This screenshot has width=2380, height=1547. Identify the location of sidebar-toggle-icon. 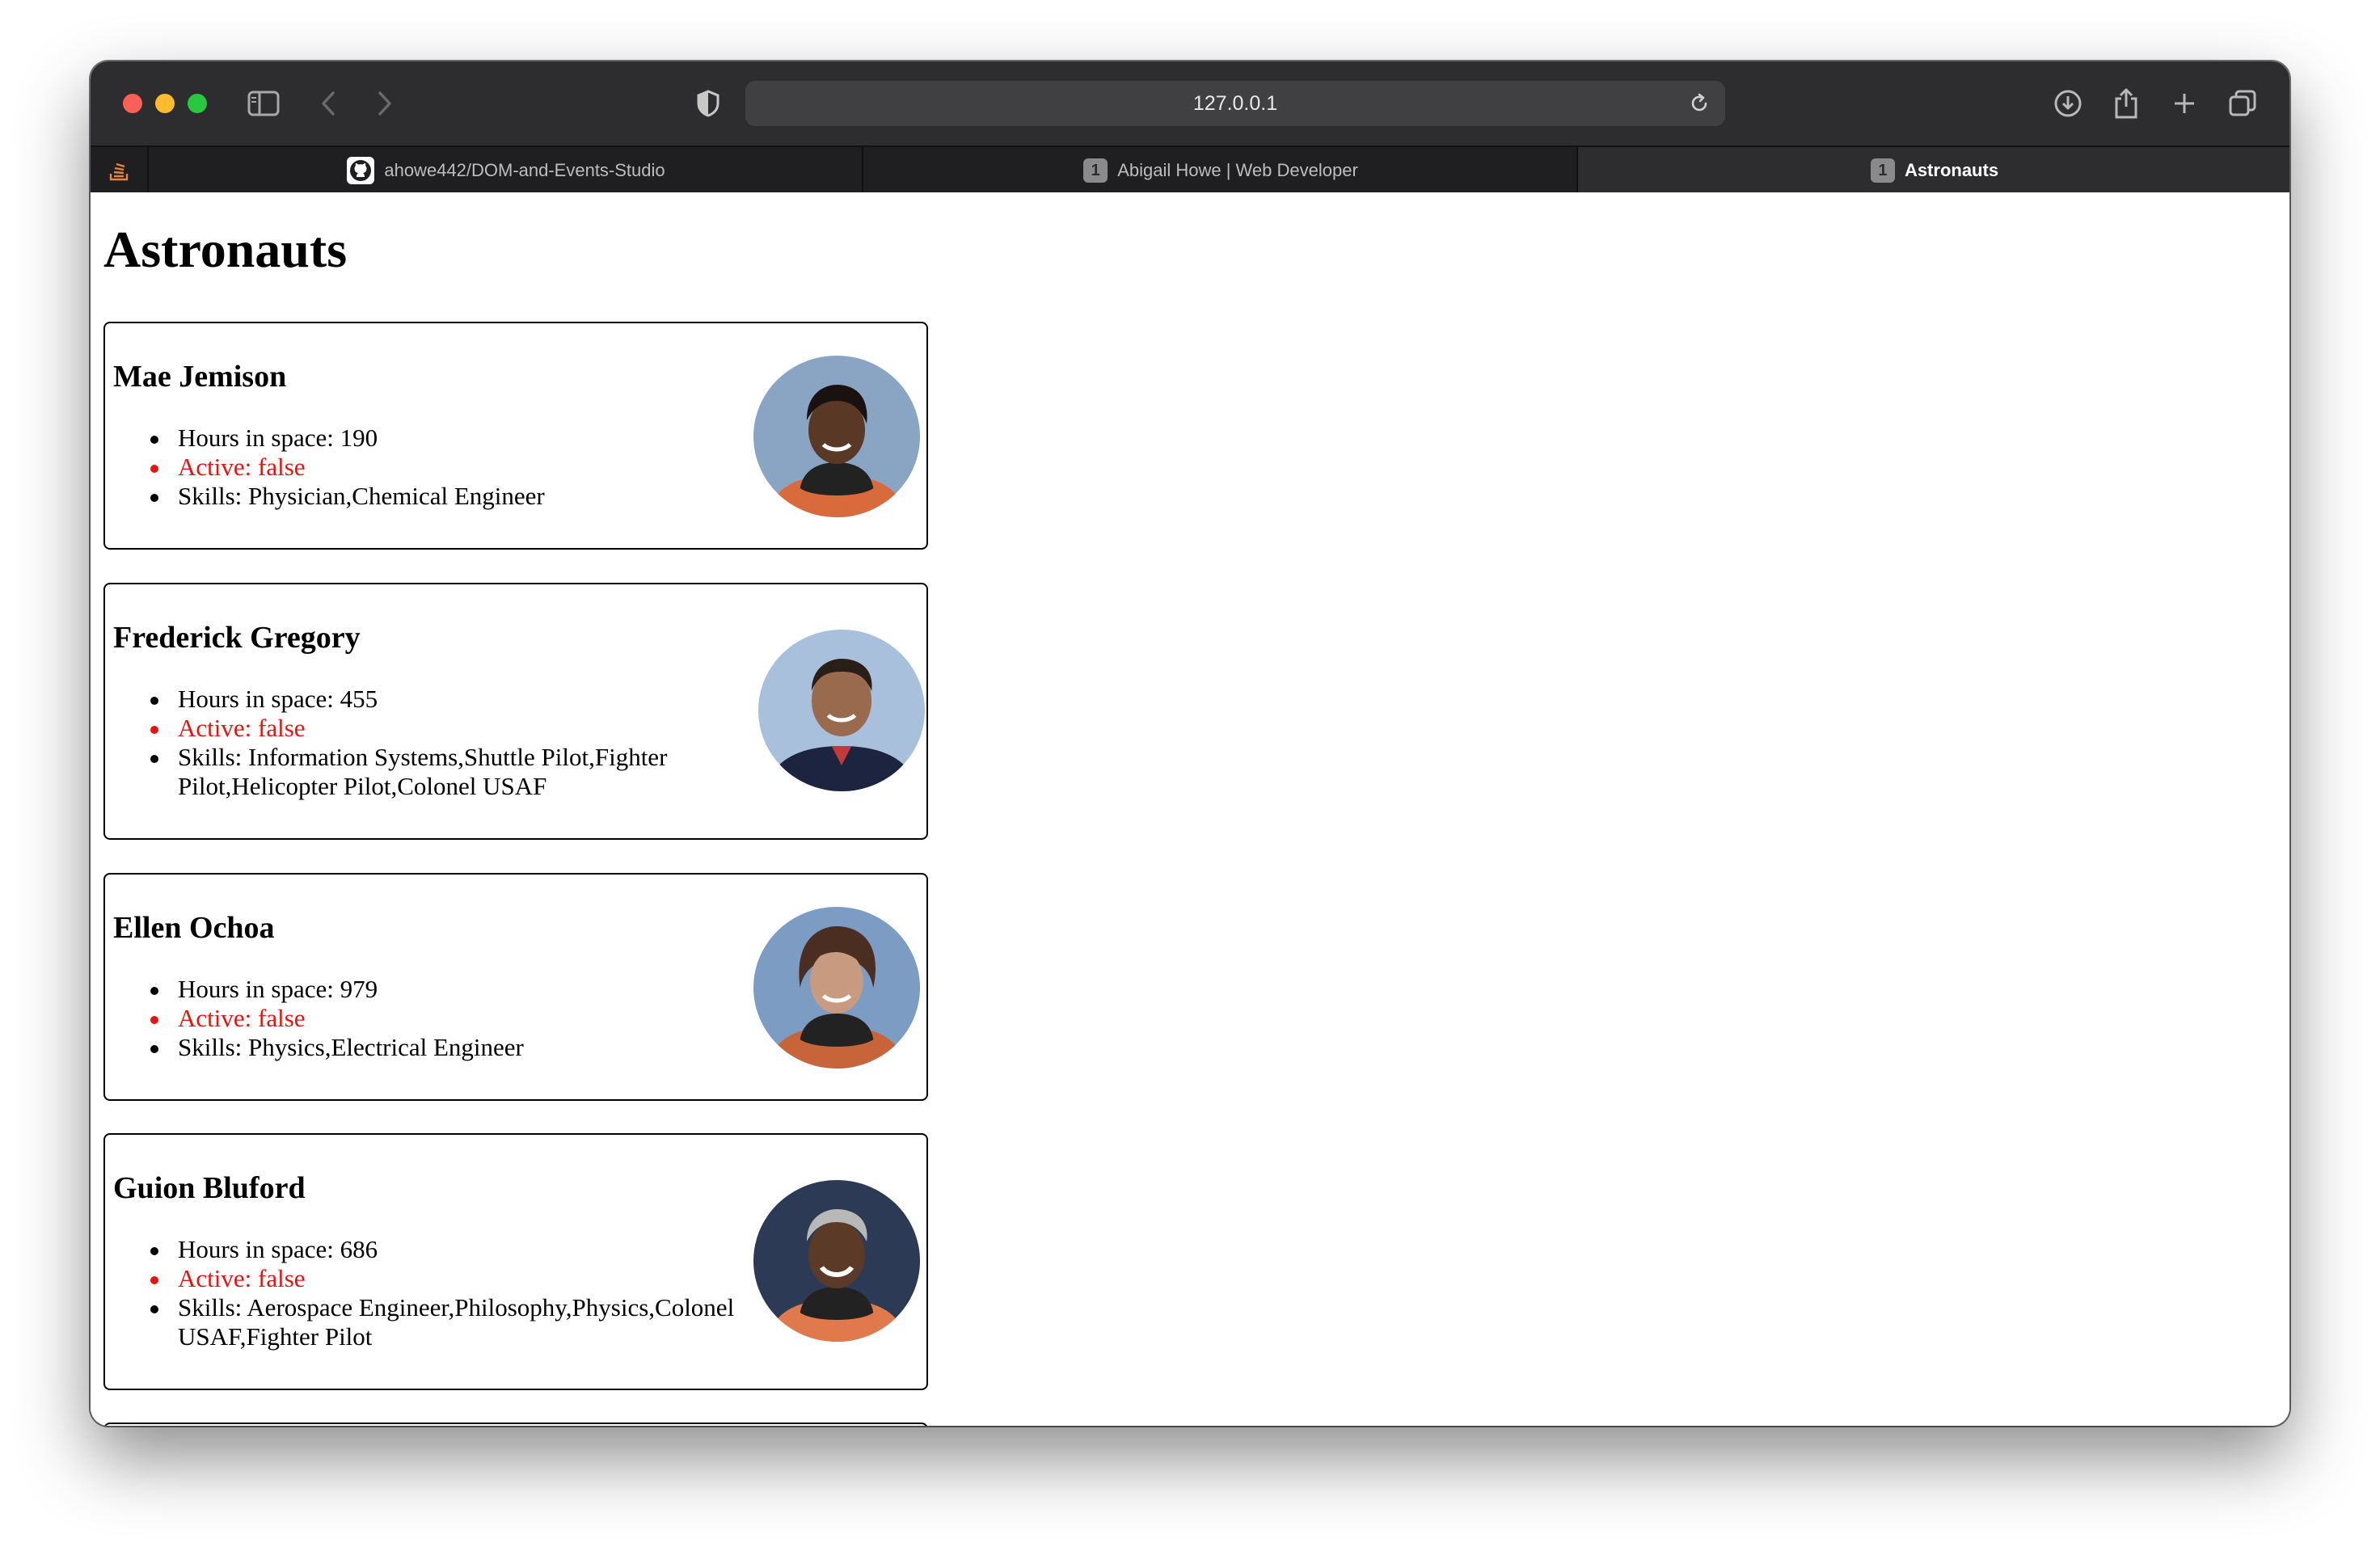
(264, 103).